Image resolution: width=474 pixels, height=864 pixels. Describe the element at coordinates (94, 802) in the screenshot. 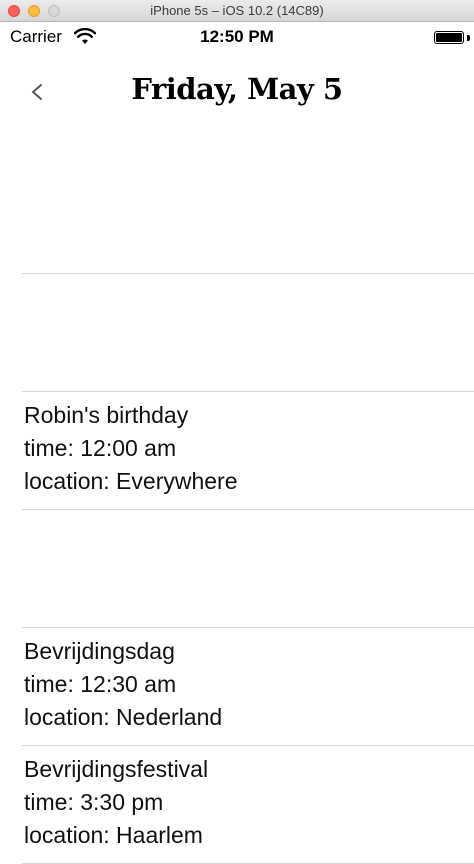

I see `event-time: time: 3:30 pm` at that location.